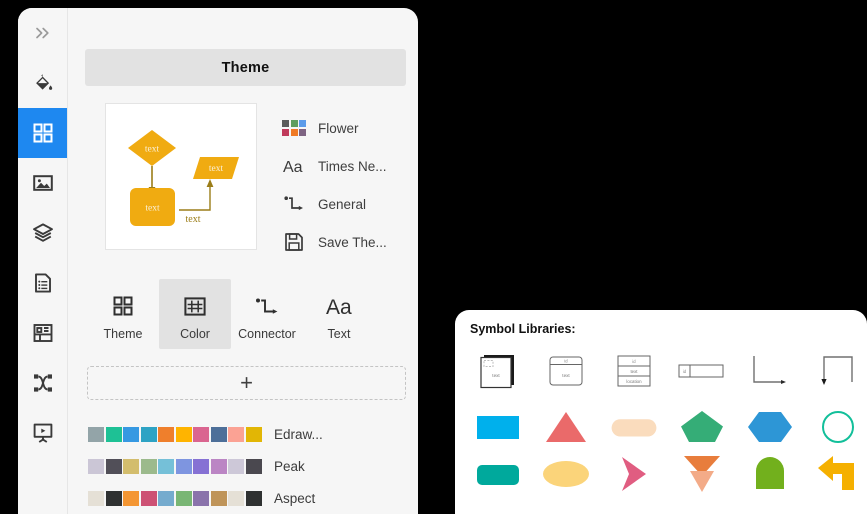  I want to click on palette-row-aspect: Aspect, so click(253, 498).